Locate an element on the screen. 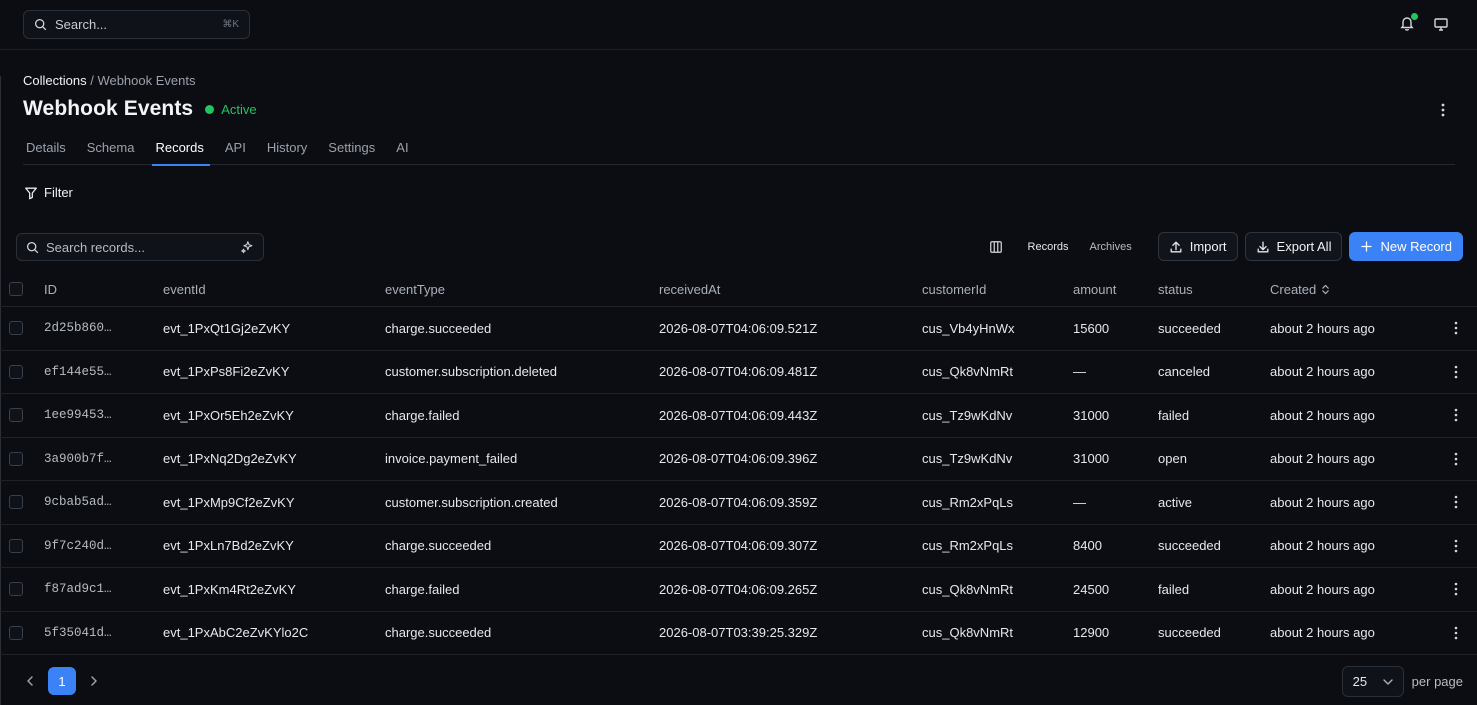 Image resolution: width=1477 pixels, height=705 pixels. tab-records: Records is located at coordinates (182, 149).